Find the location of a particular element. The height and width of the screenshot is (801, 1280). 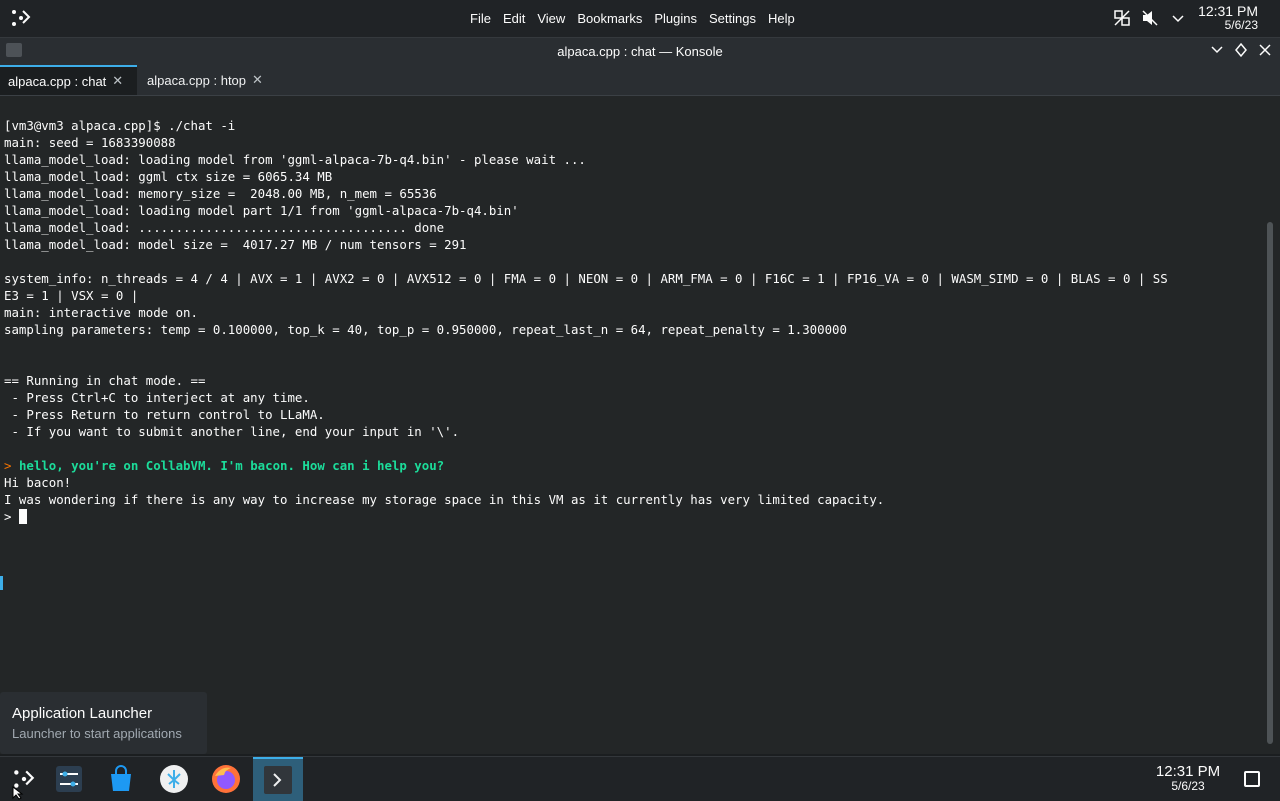

konsole-icon is located at coordinates (278, 780).